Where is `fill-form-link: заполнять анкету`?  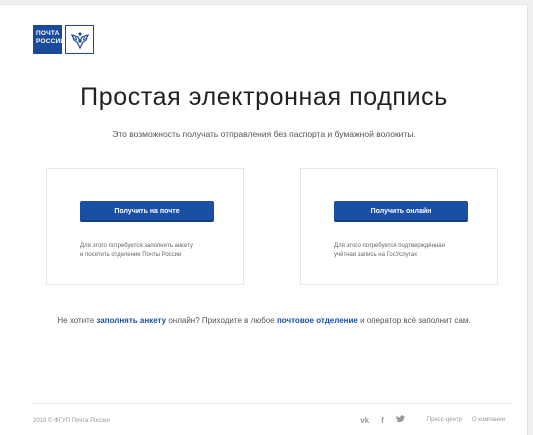
fill-form-link: заполнять анкету is located at coordinates (131, 320).